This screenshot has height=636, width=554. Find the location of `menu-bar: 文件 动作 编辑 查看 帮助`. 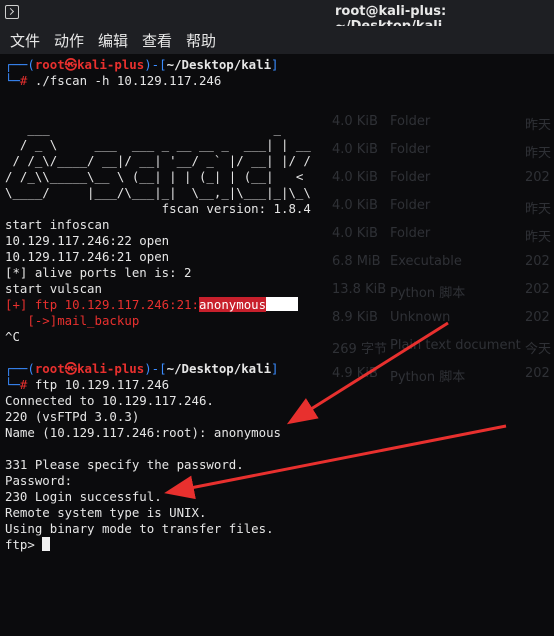

menu-bar: 文件 动作 编辑 查看 帮助 is located at coordinates (277, 40).